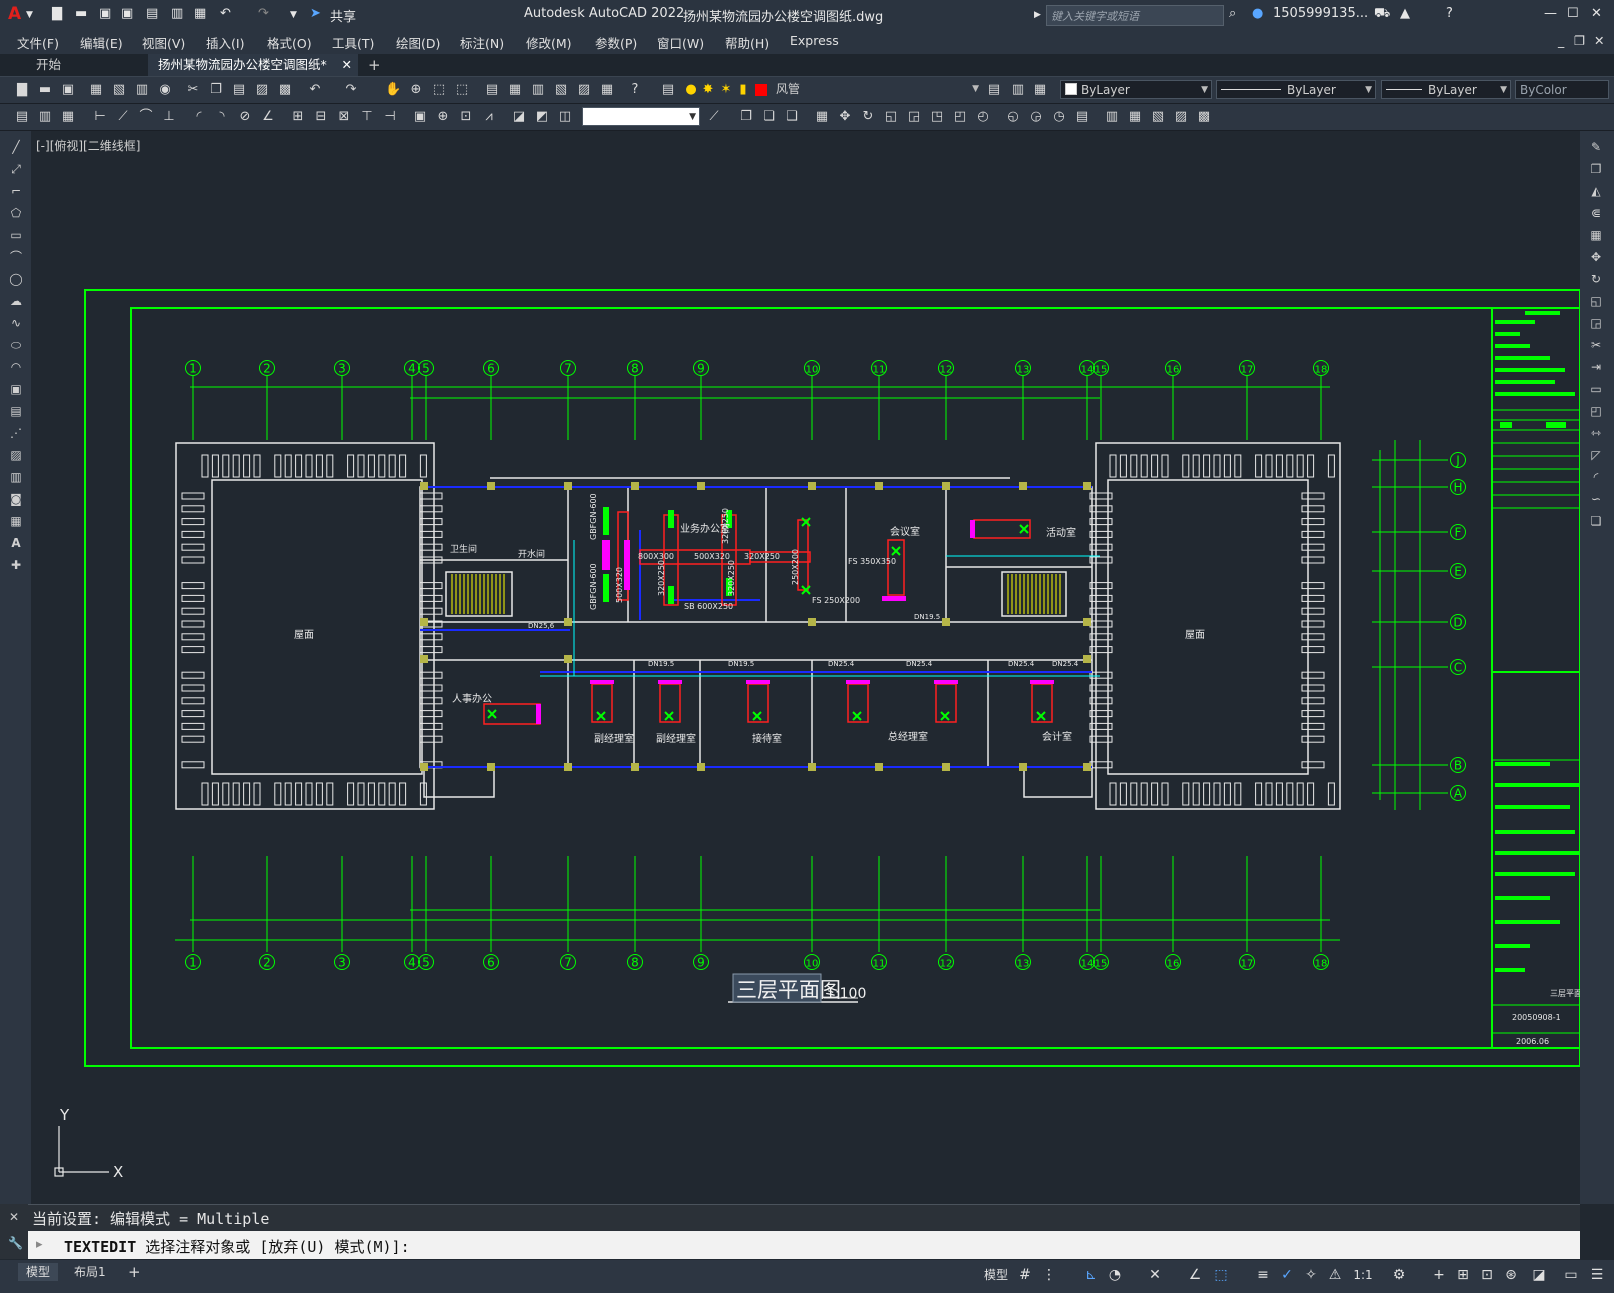 Image resolution: width=1614 pixels, height=1293 pixels. I want to click on customization-icon: ☰, so click(1597, 1275).